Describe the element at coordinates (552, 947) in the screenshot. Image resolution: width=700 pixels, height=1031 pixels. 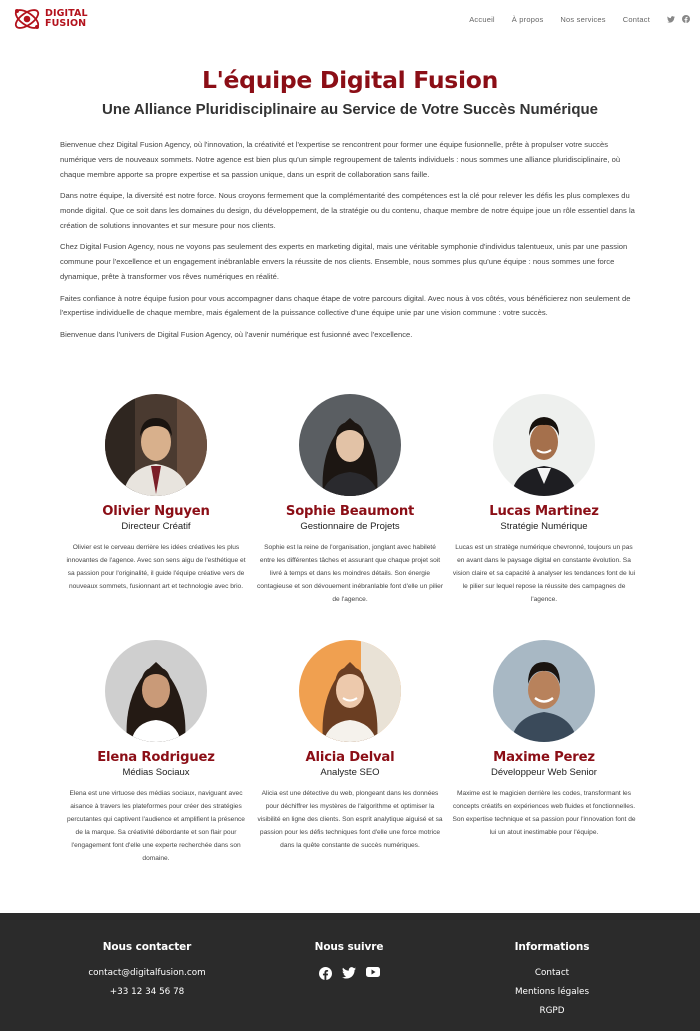
I see `footer-info-title: Informations` at that location.